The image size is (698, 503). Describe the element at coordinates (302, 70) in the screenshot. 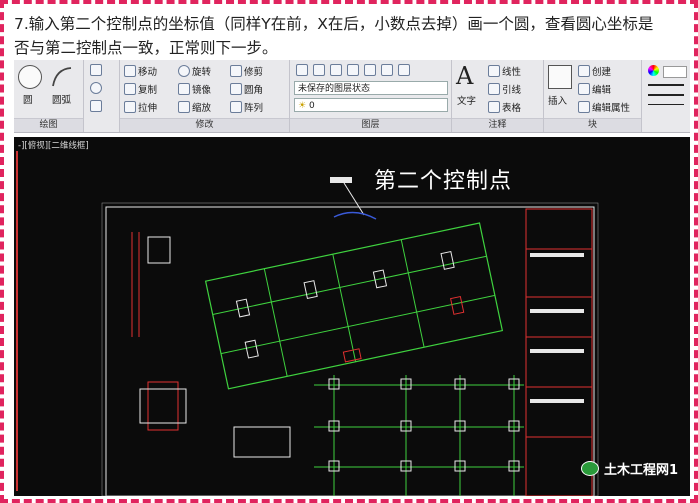

I see `layer-properties-icon` at that location.